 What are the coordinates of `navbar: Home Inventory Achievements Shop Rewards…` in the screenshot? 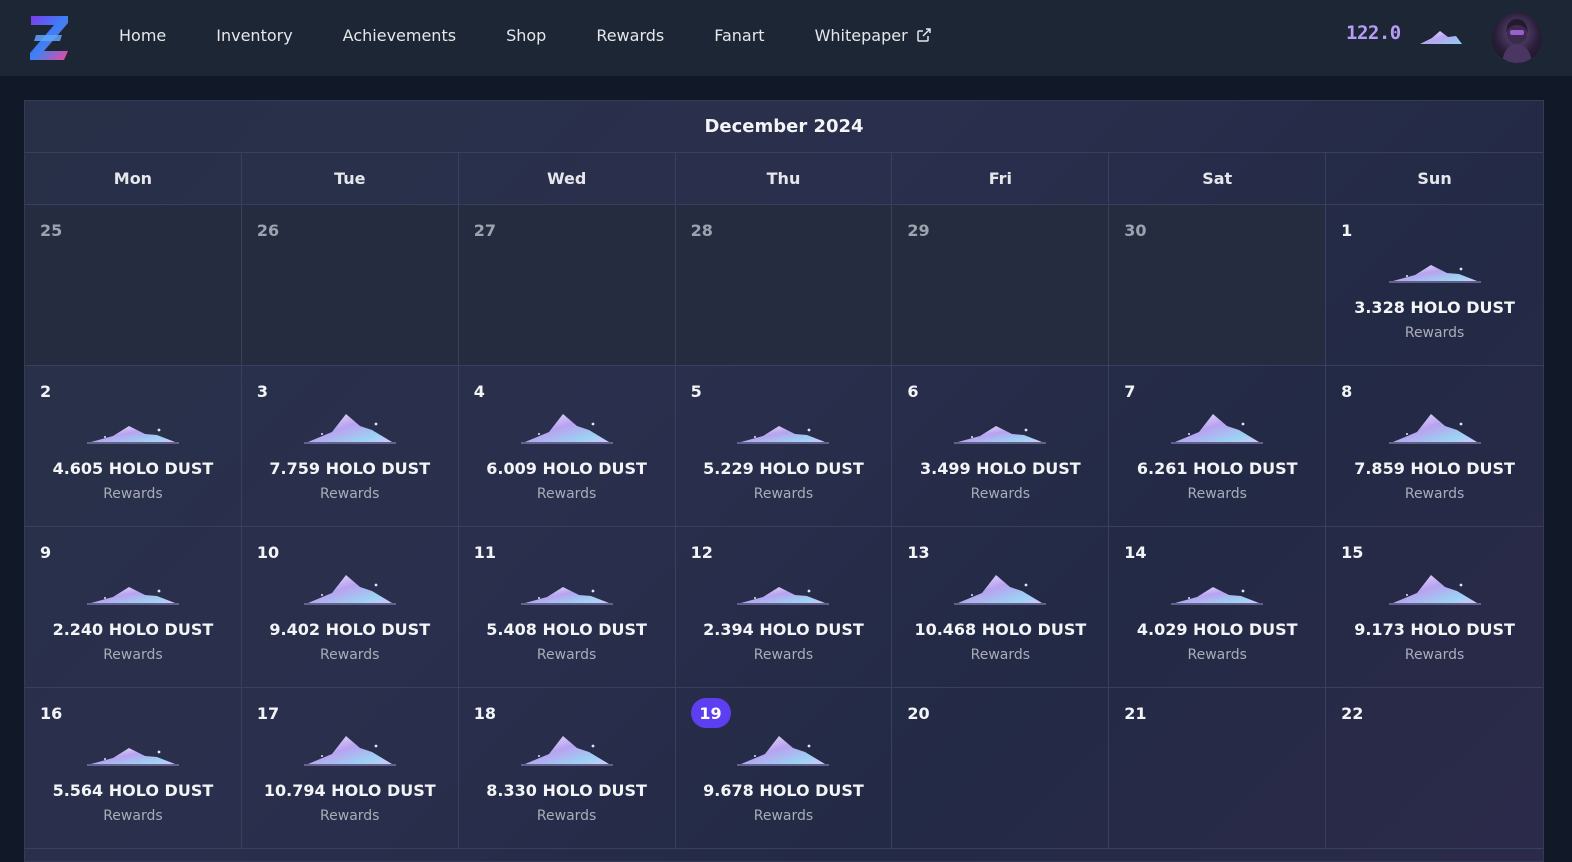 It's located at (786, 38).